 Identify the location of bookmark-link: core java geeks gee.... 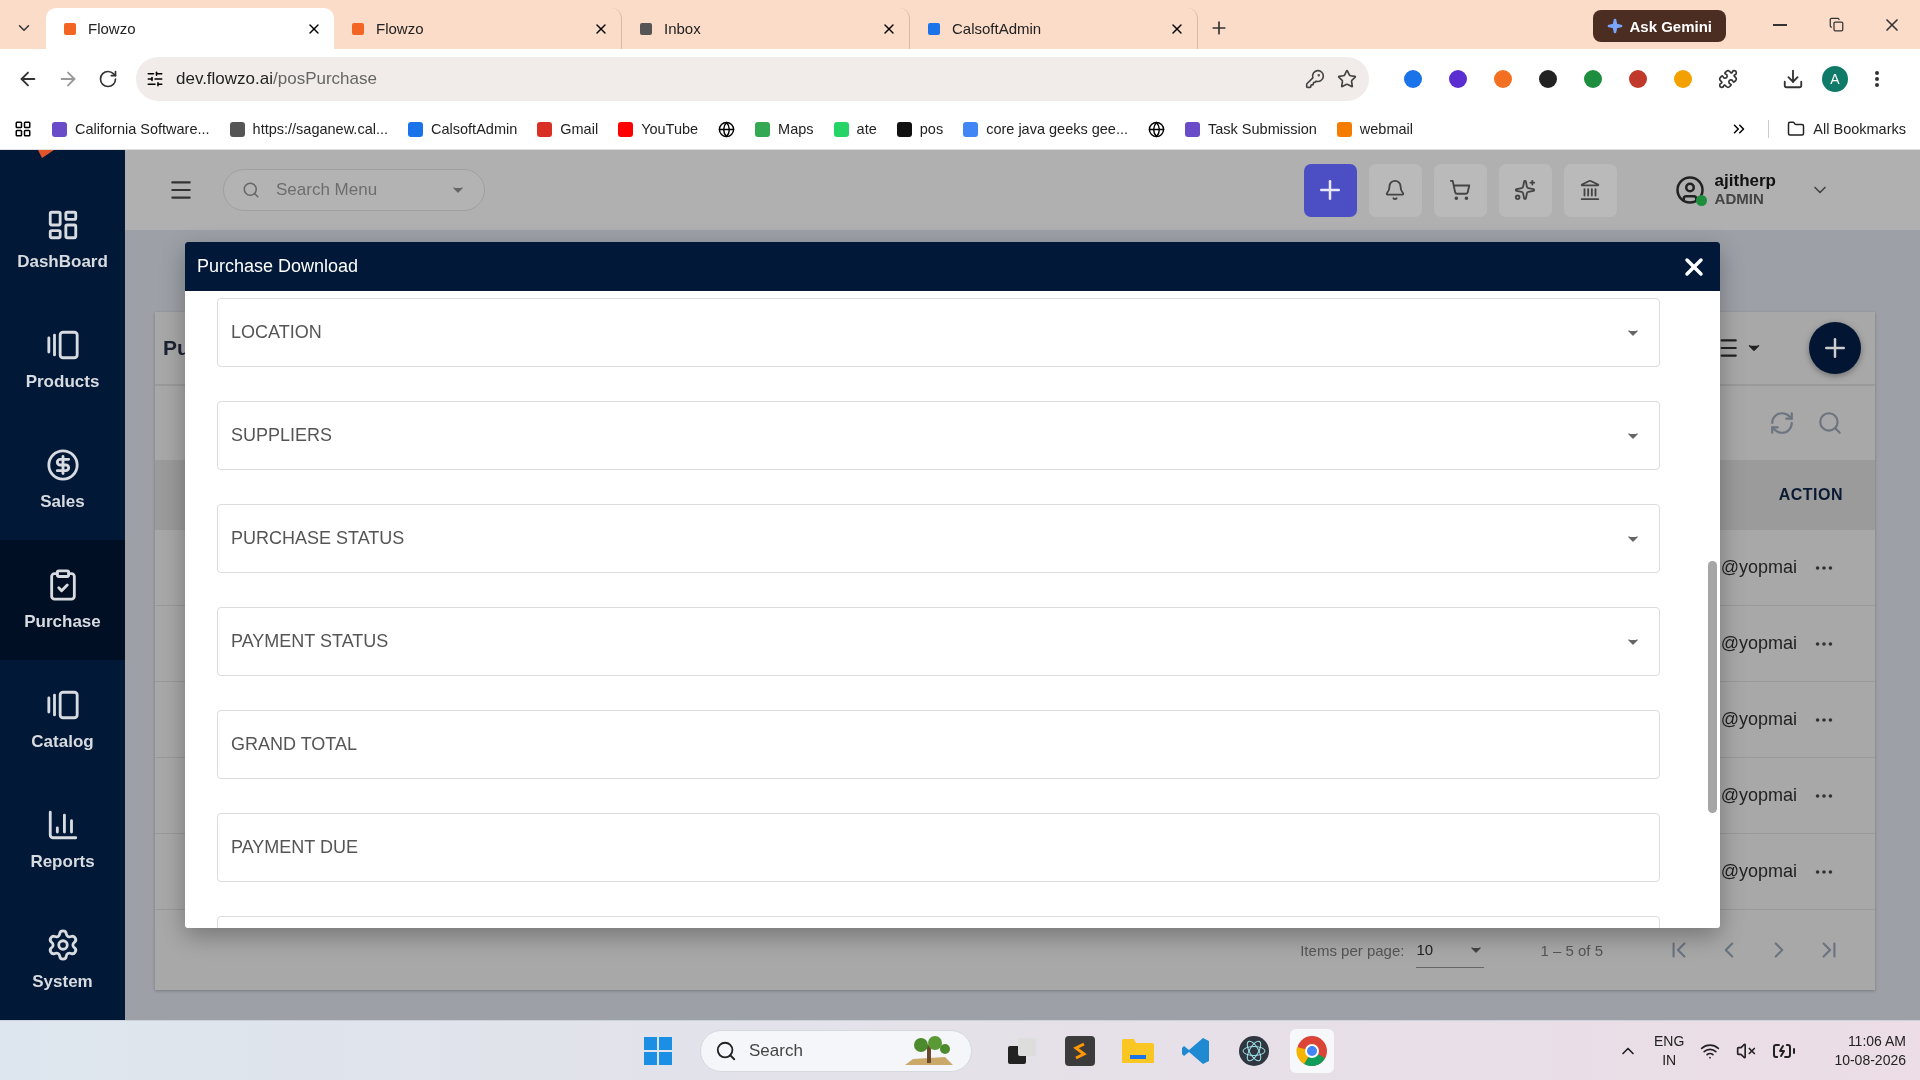
(1045, 129).